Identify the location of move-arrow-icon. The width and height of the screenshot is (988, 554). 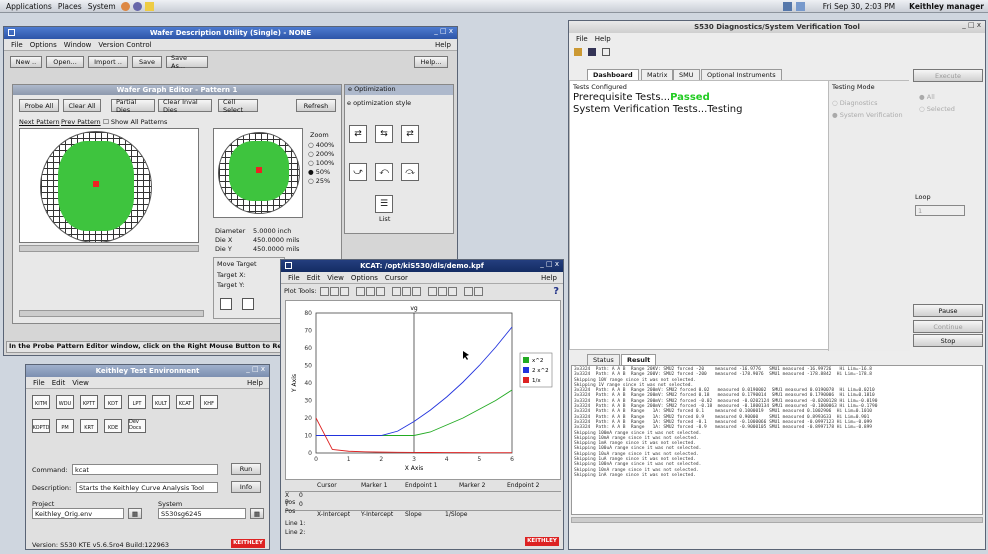
(248, 304).